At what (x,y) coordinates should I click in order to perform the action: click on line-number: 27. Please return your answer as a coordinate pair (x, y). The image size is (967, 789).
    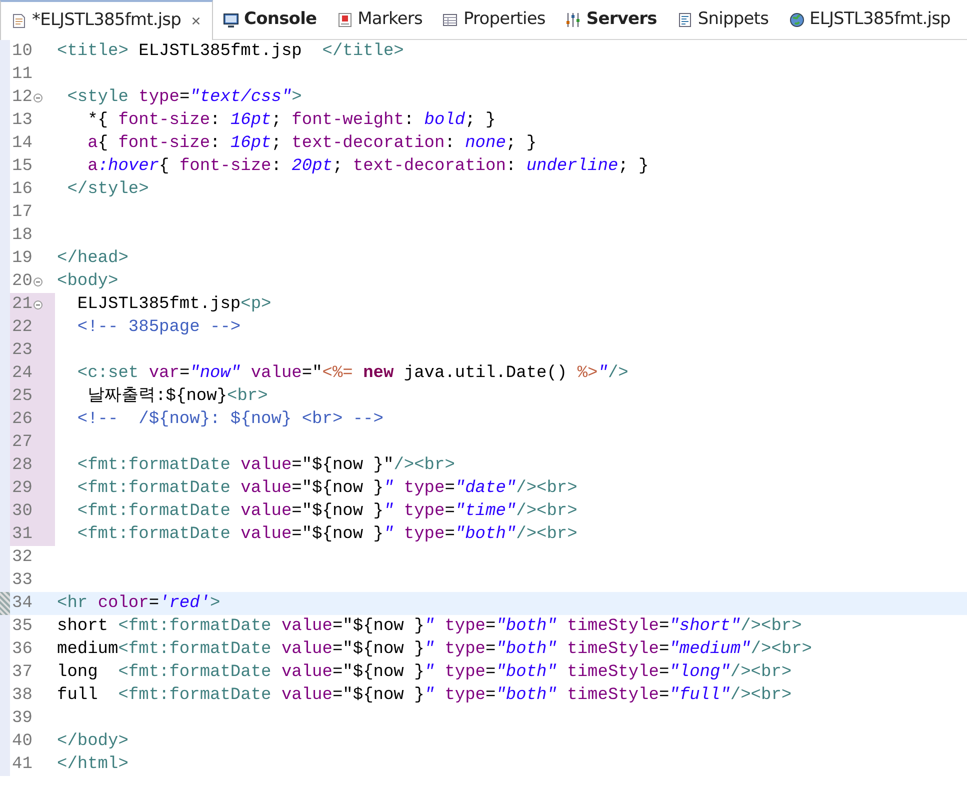
    Looking at the image, I should click on (22, 443).